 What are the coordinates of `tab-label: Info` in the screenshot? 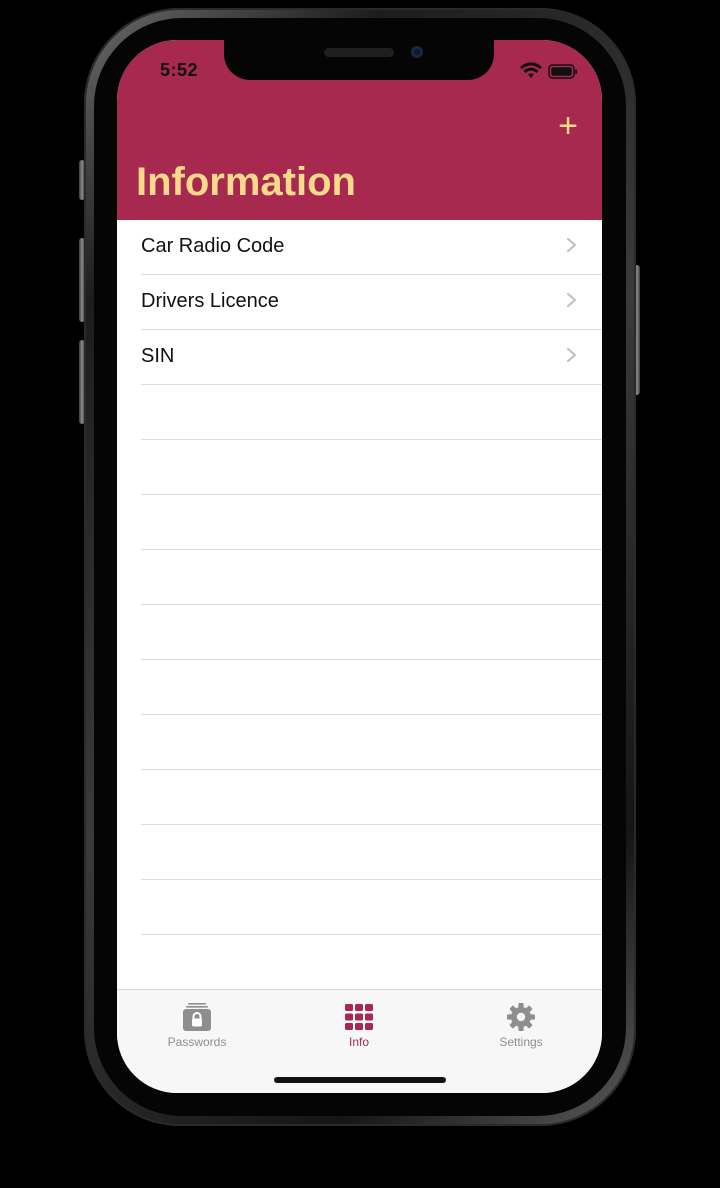 It's located at (358, 1042).